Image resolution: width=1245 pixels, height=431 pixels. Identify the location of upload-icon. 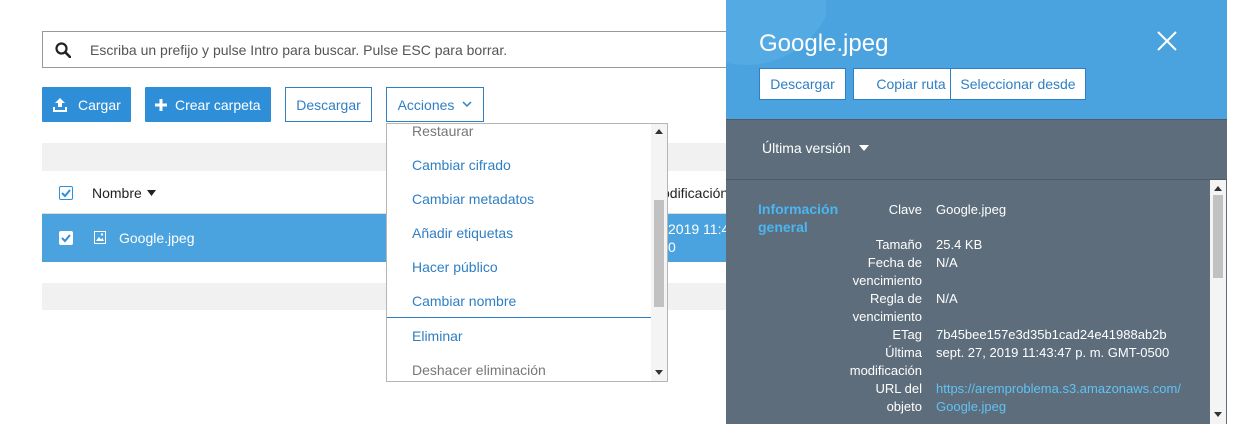
(60, 104).